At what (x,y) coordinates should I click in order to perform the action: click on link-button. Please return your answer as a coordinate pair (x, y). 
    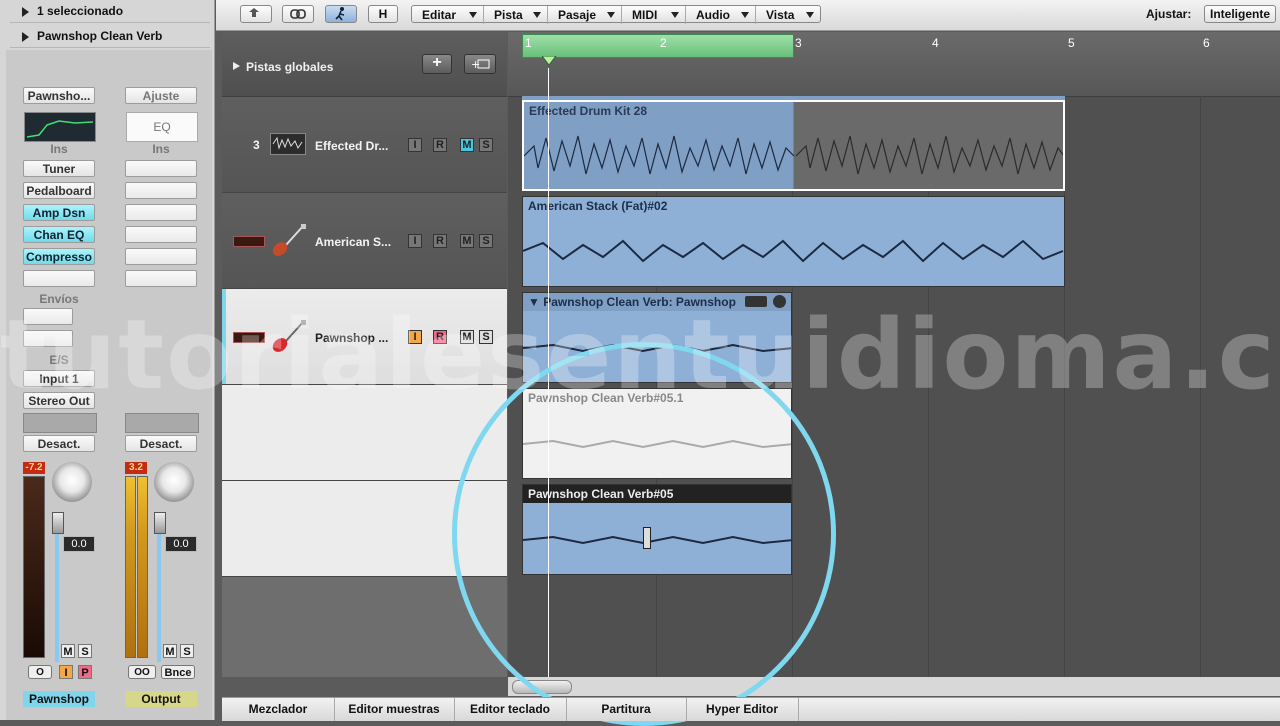
    Looking at the image, I should click on (298, 14).